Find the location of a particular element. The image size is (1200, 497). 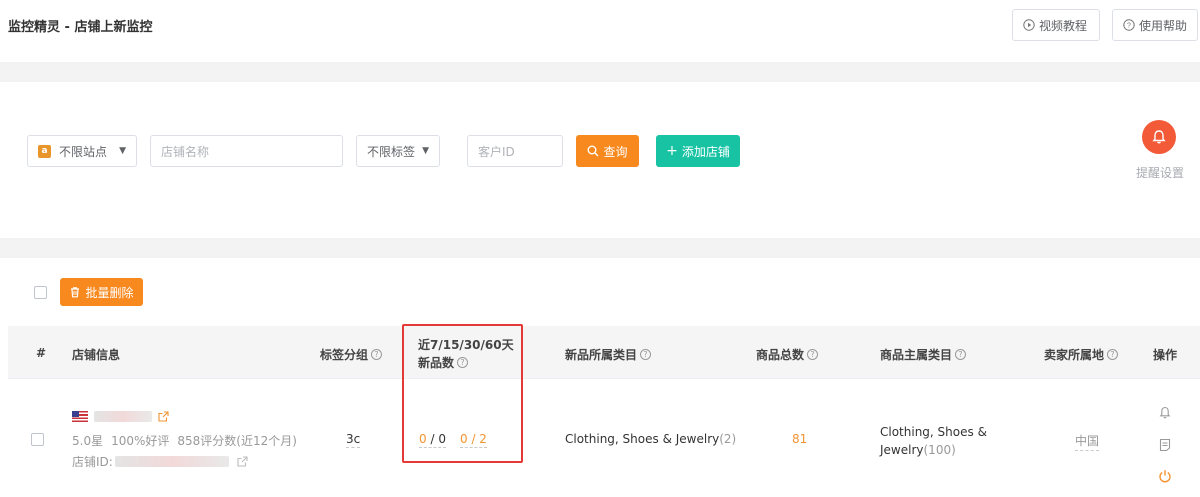

main-category-line2: Jewelry is located at coordinates (902, 450).